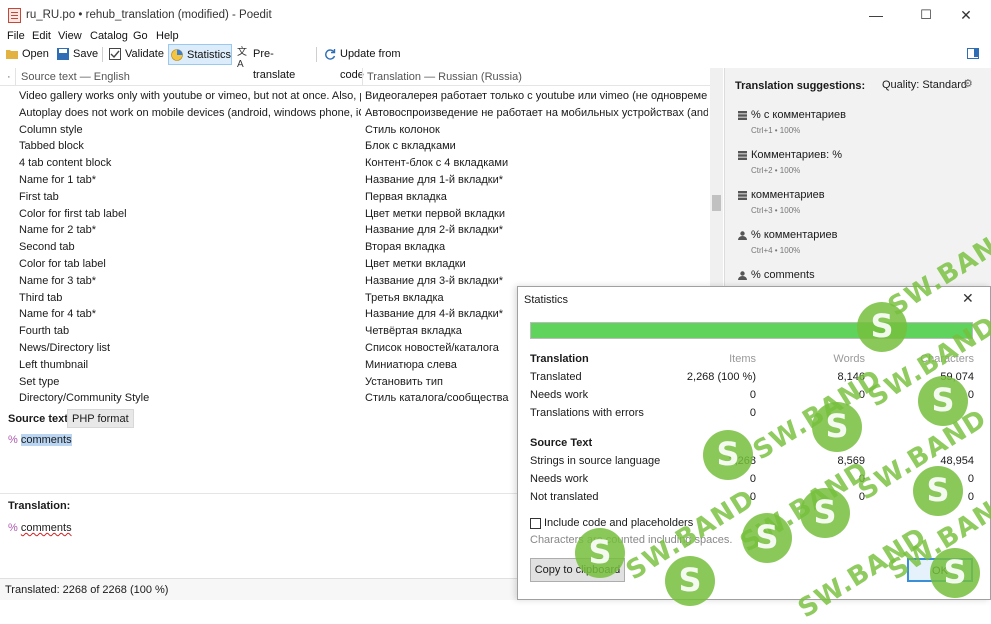 The image size is (991, 624). I want to click on stats-row-label: Needs work, so click(559, 395).